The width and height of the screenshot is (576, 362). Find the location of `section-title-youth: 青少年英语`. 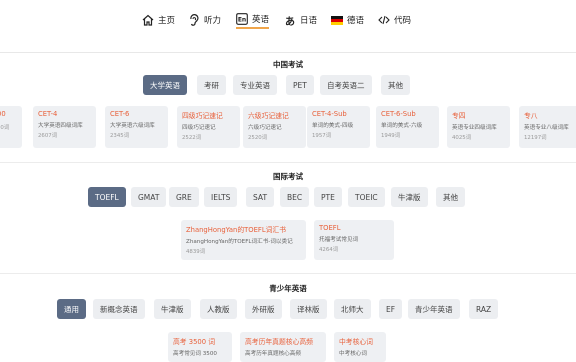

section-title-youth: 青少年英语 is located at coordinates (288, 288).